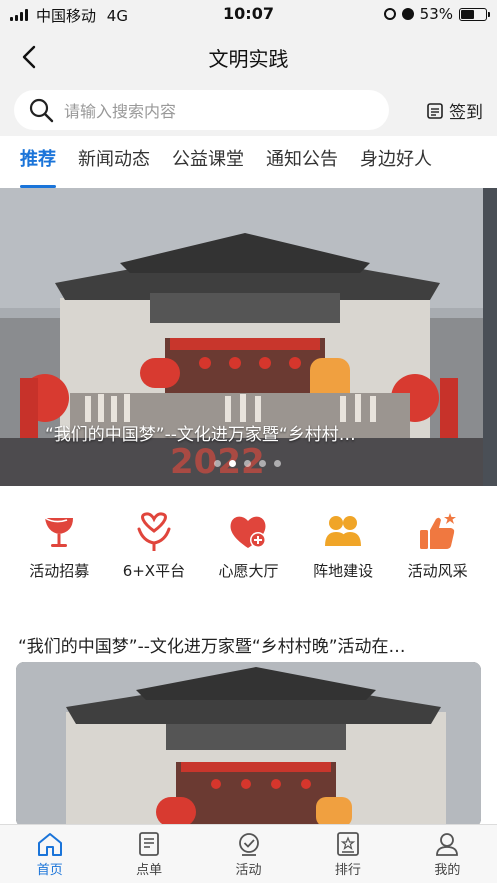 This screenshot has width=497, height=883. I want to click on tabbar-label: 首页, so click(49, 870).